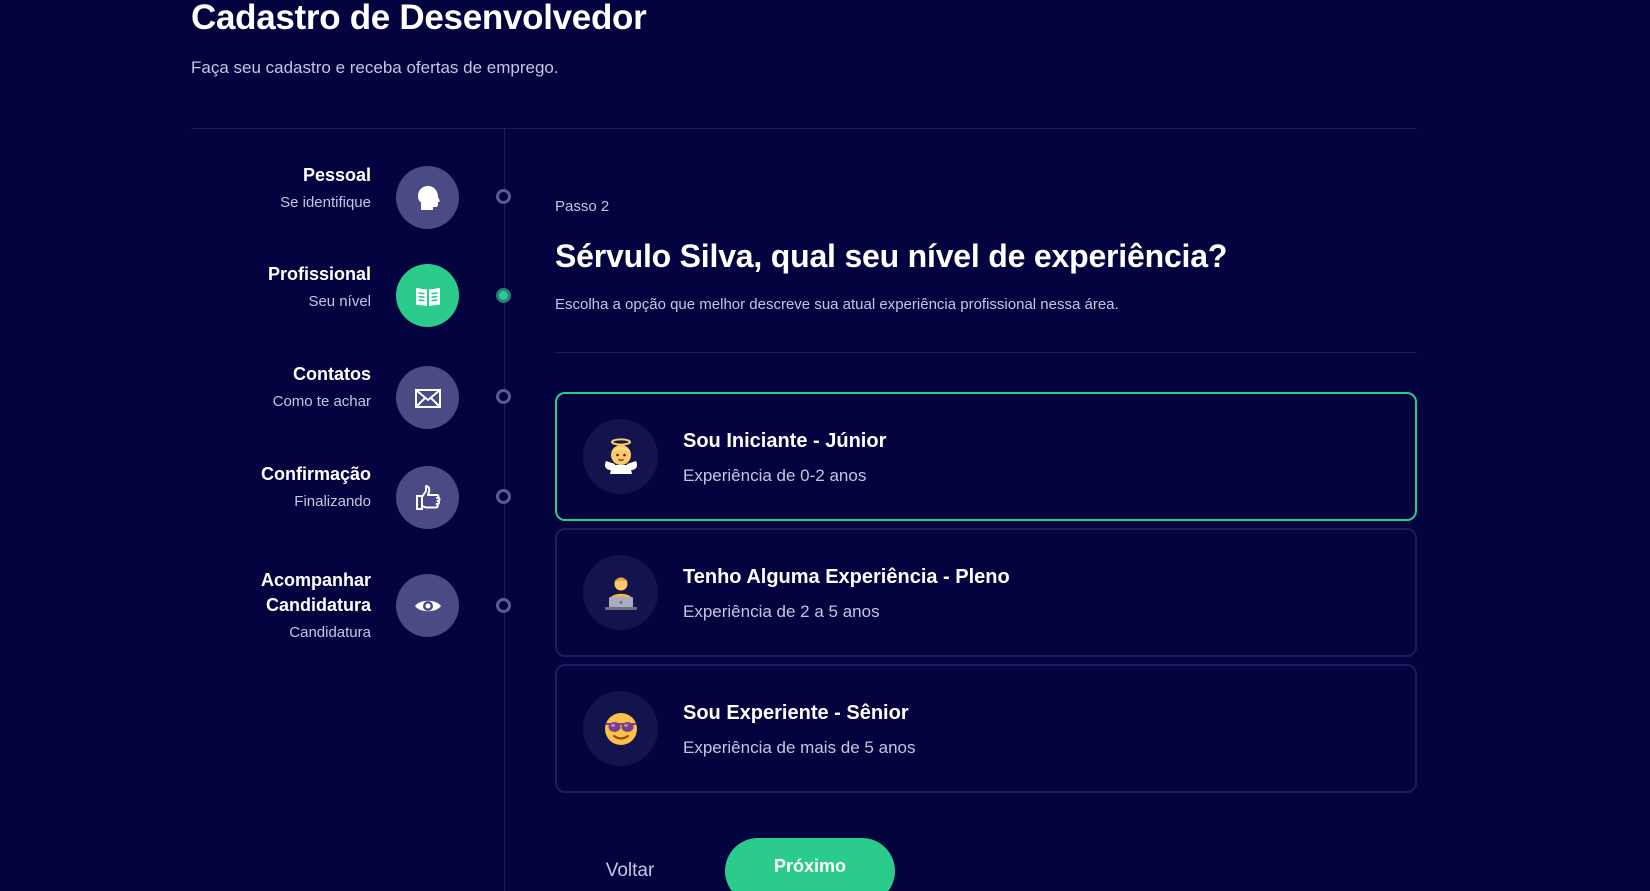 This screenshot has width=1650, height=891. What do you see at coordinates (785, 441) in the screenshot?
I see `option-title: Sou Iniciante - Júnior` at bounding box center [785, 441].